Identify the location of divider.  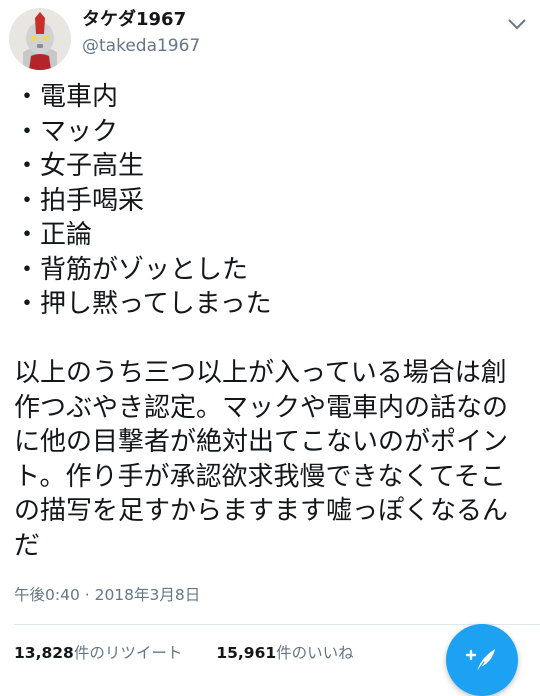
(277, 624).